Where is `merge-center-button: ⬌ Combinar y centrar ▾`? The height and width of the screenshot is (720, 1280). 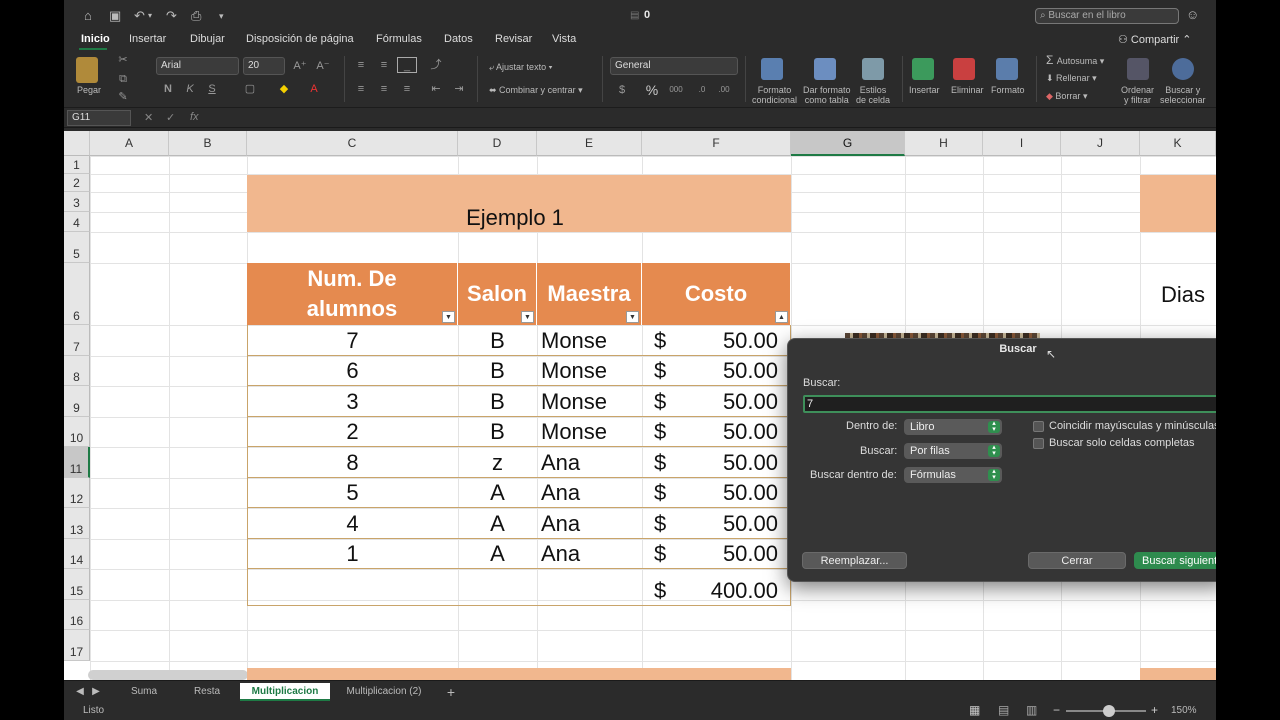
merge-center-button: ⬌ Combinar y centrar ▾ is located at coordinates (536, 90).